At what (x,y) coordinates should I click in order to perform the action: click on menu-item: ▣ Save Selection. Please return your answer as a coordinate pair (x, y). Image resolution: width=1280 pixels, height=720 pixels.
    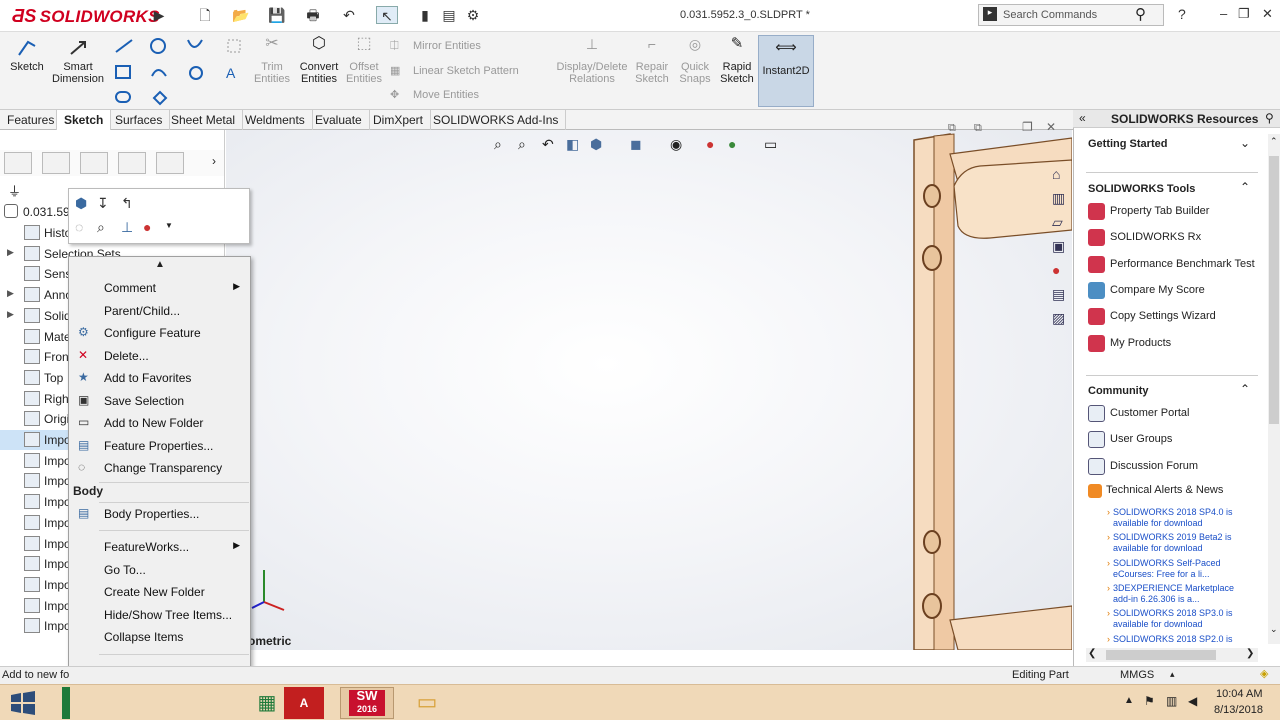
    Looking at the image, I should click on (159, 401).